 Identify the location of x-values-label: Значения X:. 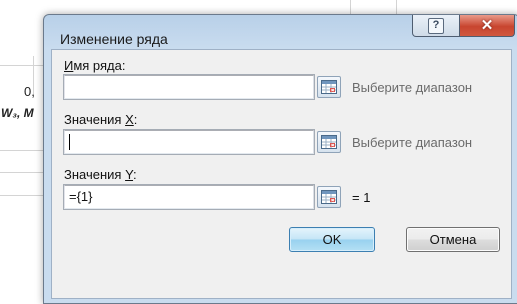
(100, 119).